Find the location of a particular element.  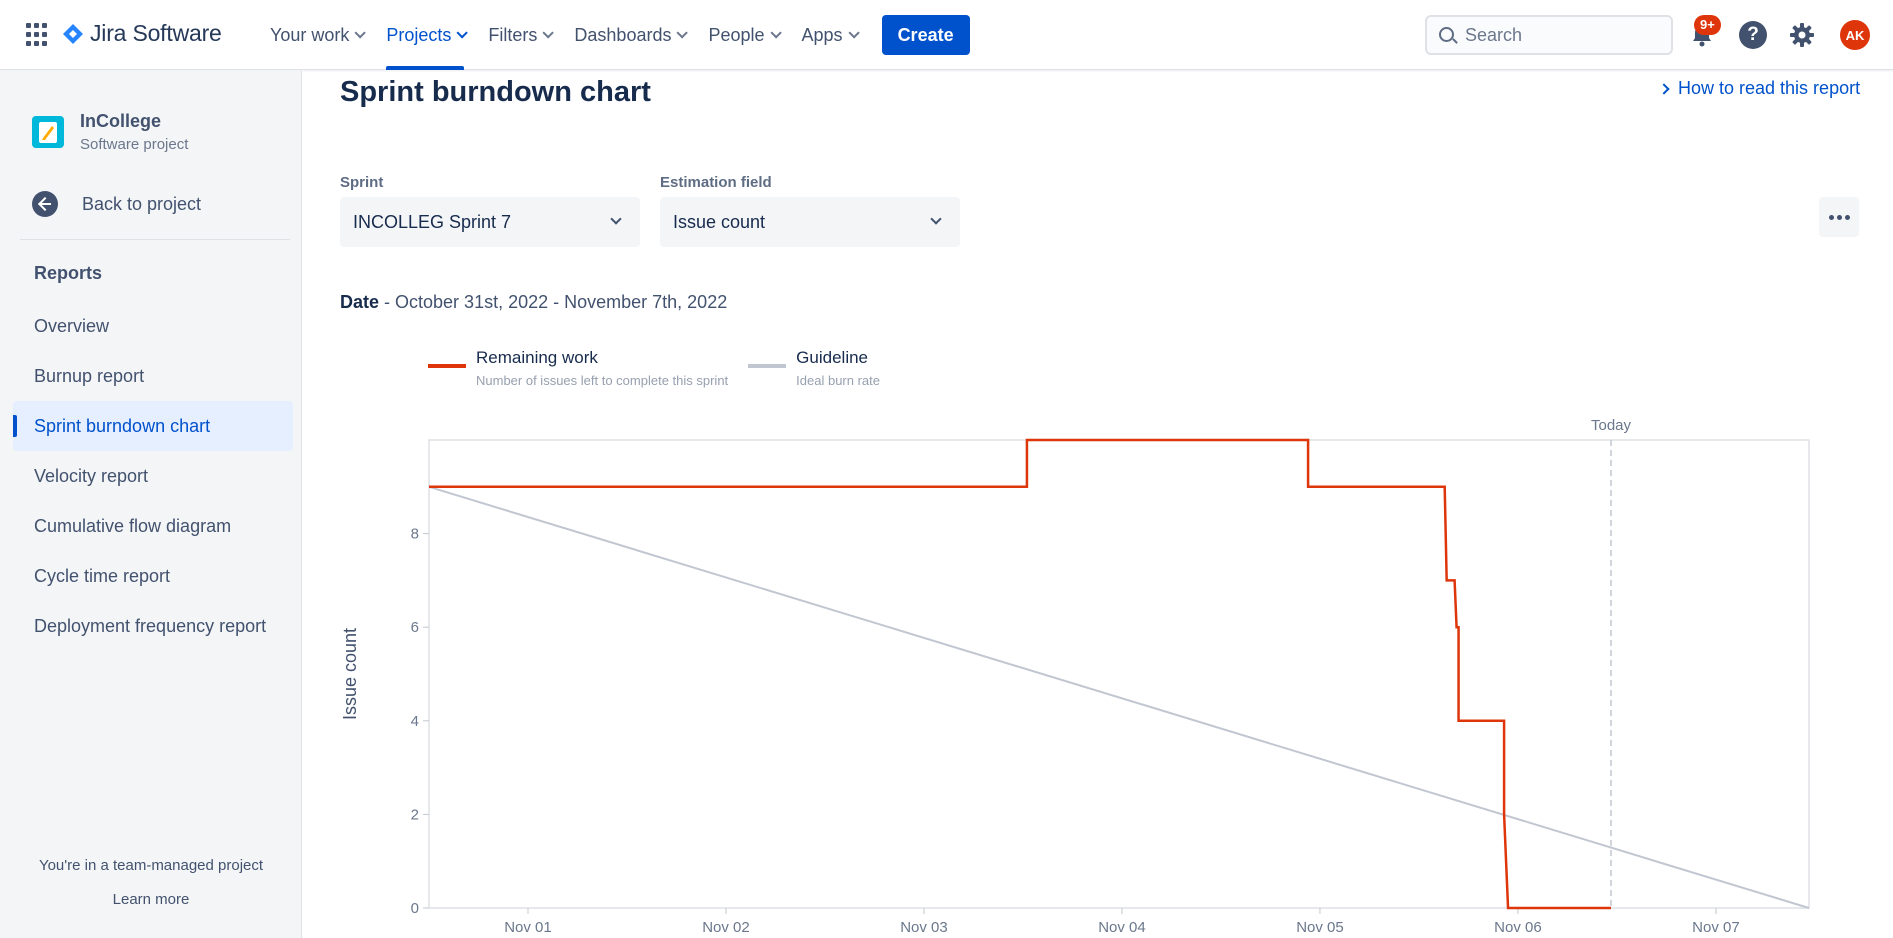

create-button: Create is located at coordinates (925, 35).